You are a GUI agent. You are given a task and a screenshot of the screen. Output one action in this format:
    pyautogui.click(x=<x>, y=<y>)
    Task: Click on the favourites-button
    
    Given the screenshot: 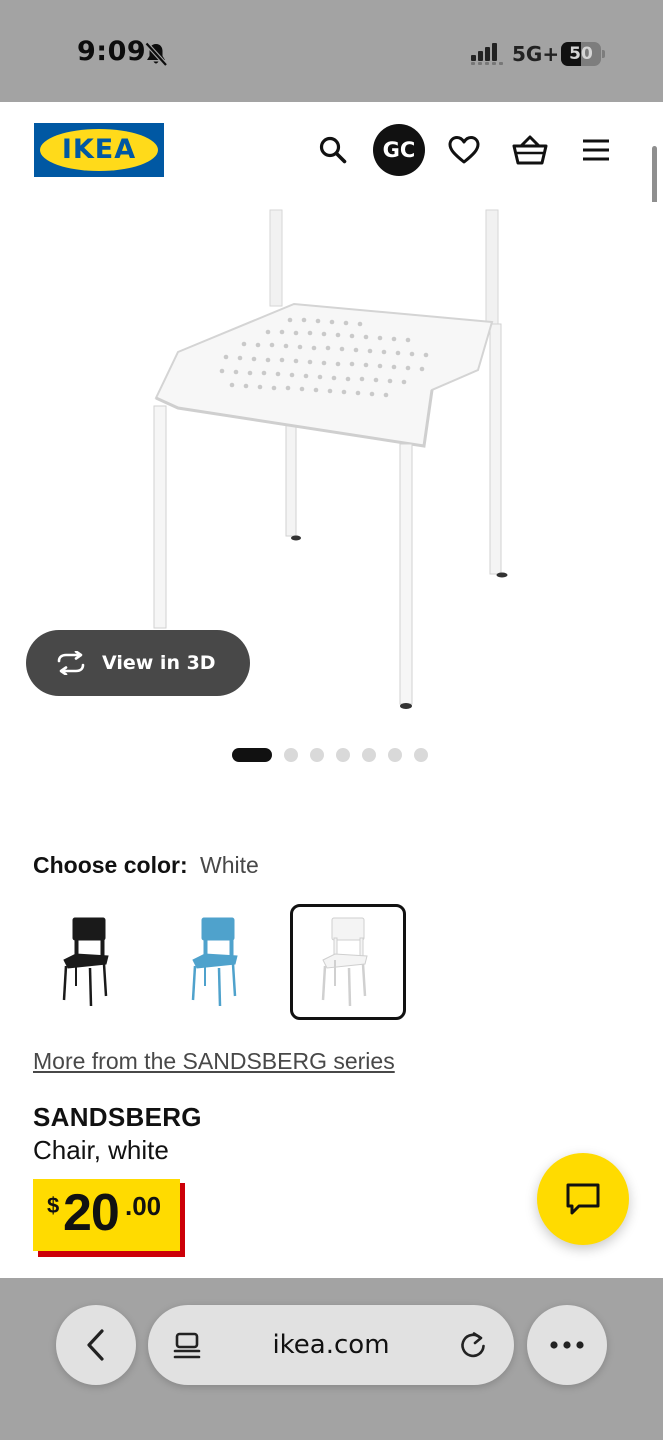 What is the action you would take?
    pyautogui.click(x=464, y=150)
    